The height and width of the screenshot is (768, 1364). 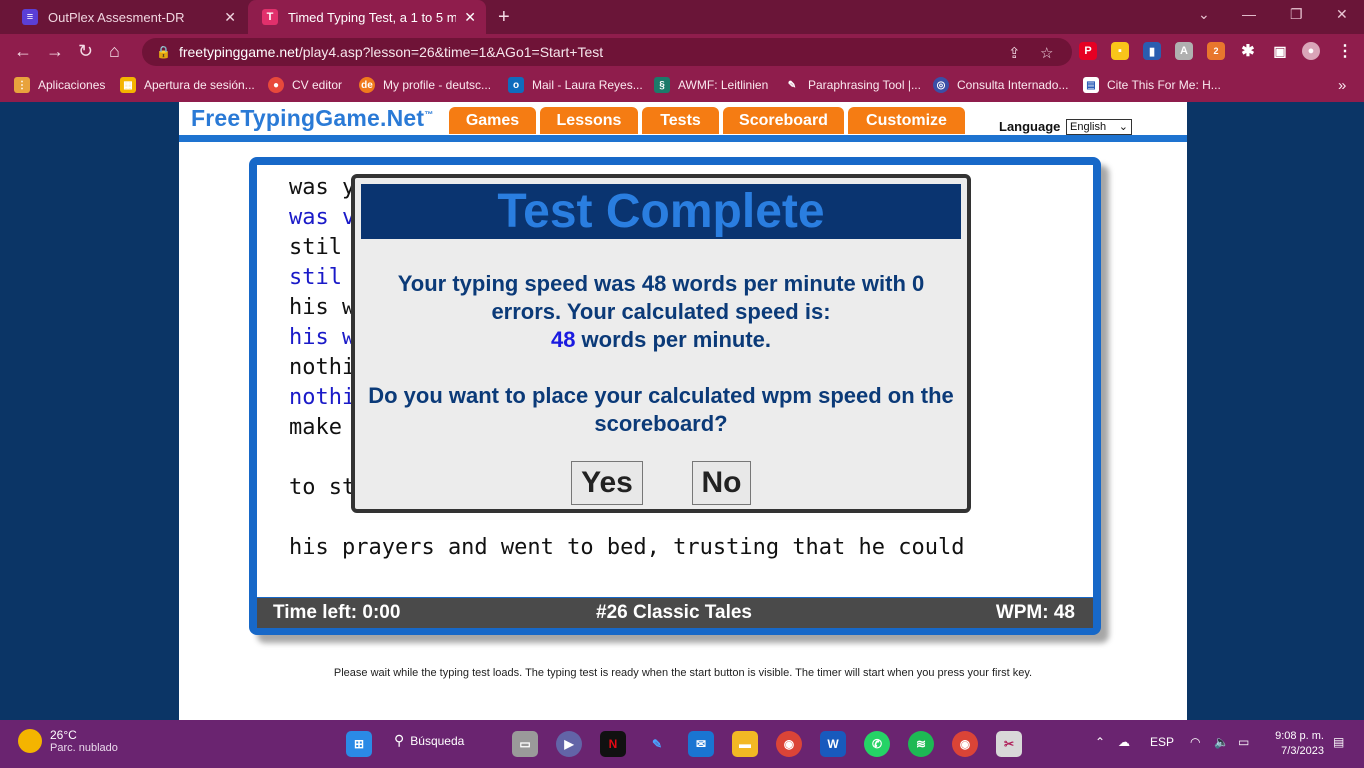 What do you see at coordinates (783, 120) in the screenshot?
I see `nav-scoreboard: Scoreboard` at bounding box center [783, 120].